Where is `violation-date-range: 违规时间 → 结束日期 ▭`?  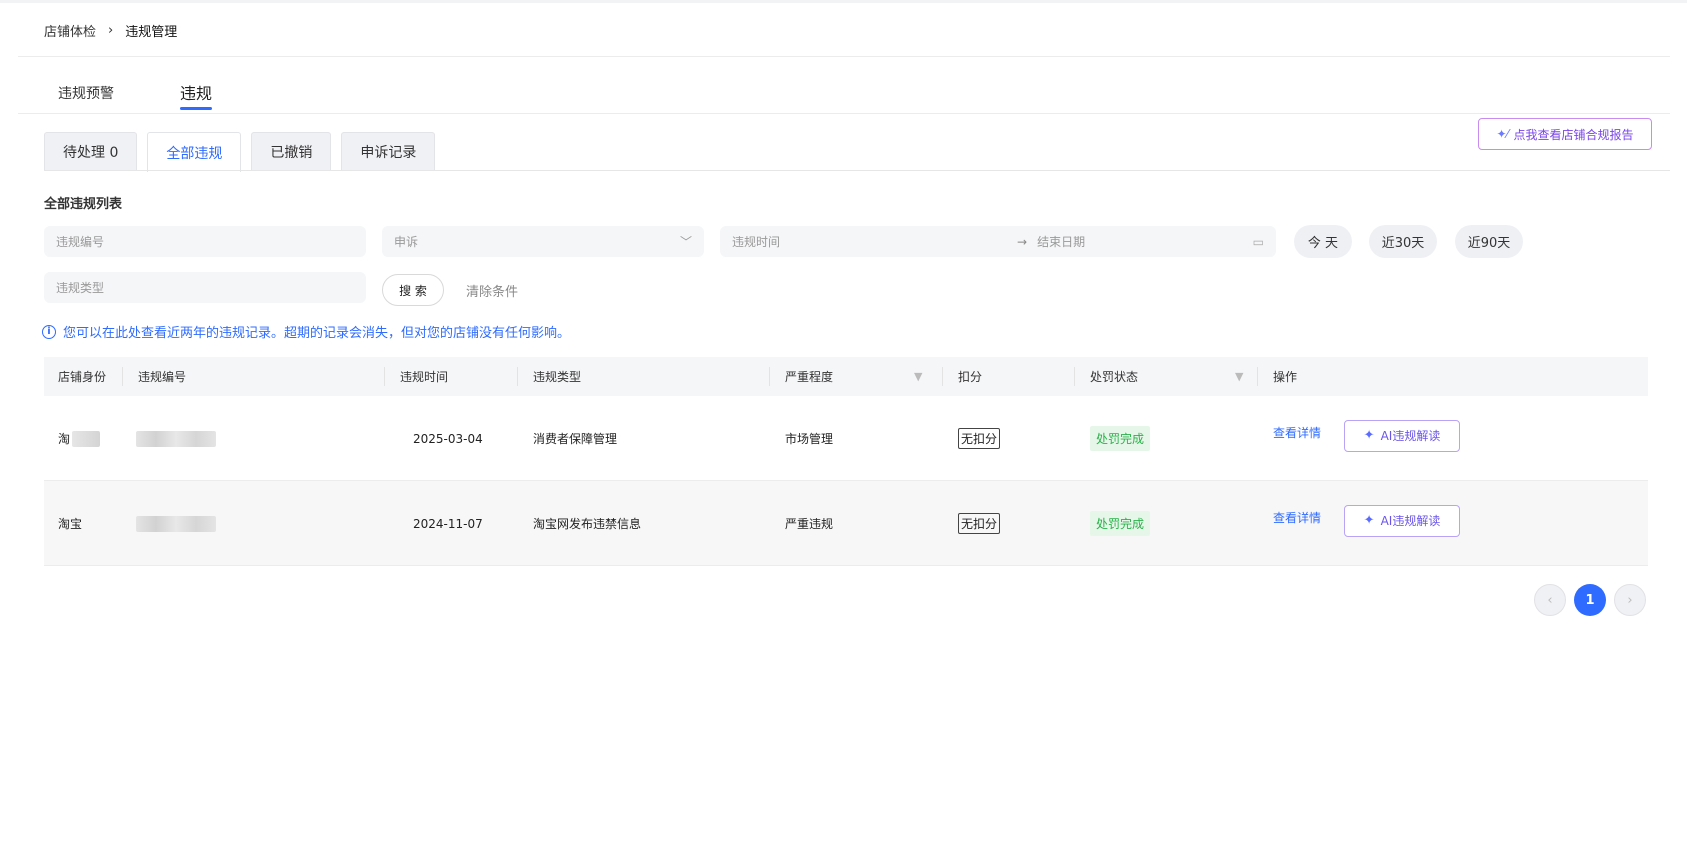 violation-date-range: 违规时间 → 结束日期 ▭ is located at coordinates (998, 241).